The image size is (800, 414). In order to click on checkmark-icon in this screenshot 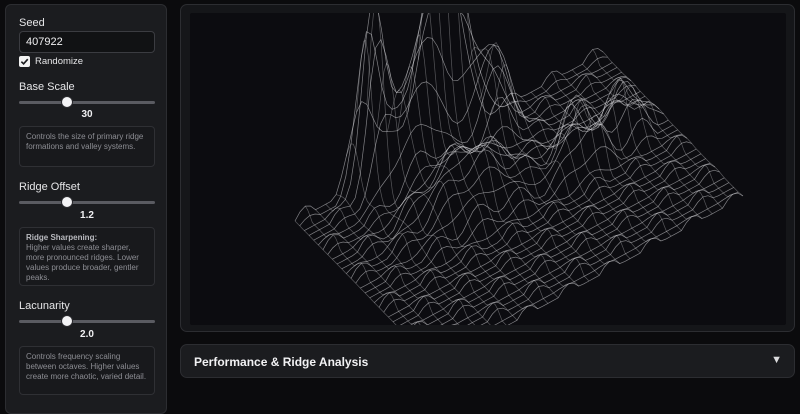, I will do `click(24, 61)`.